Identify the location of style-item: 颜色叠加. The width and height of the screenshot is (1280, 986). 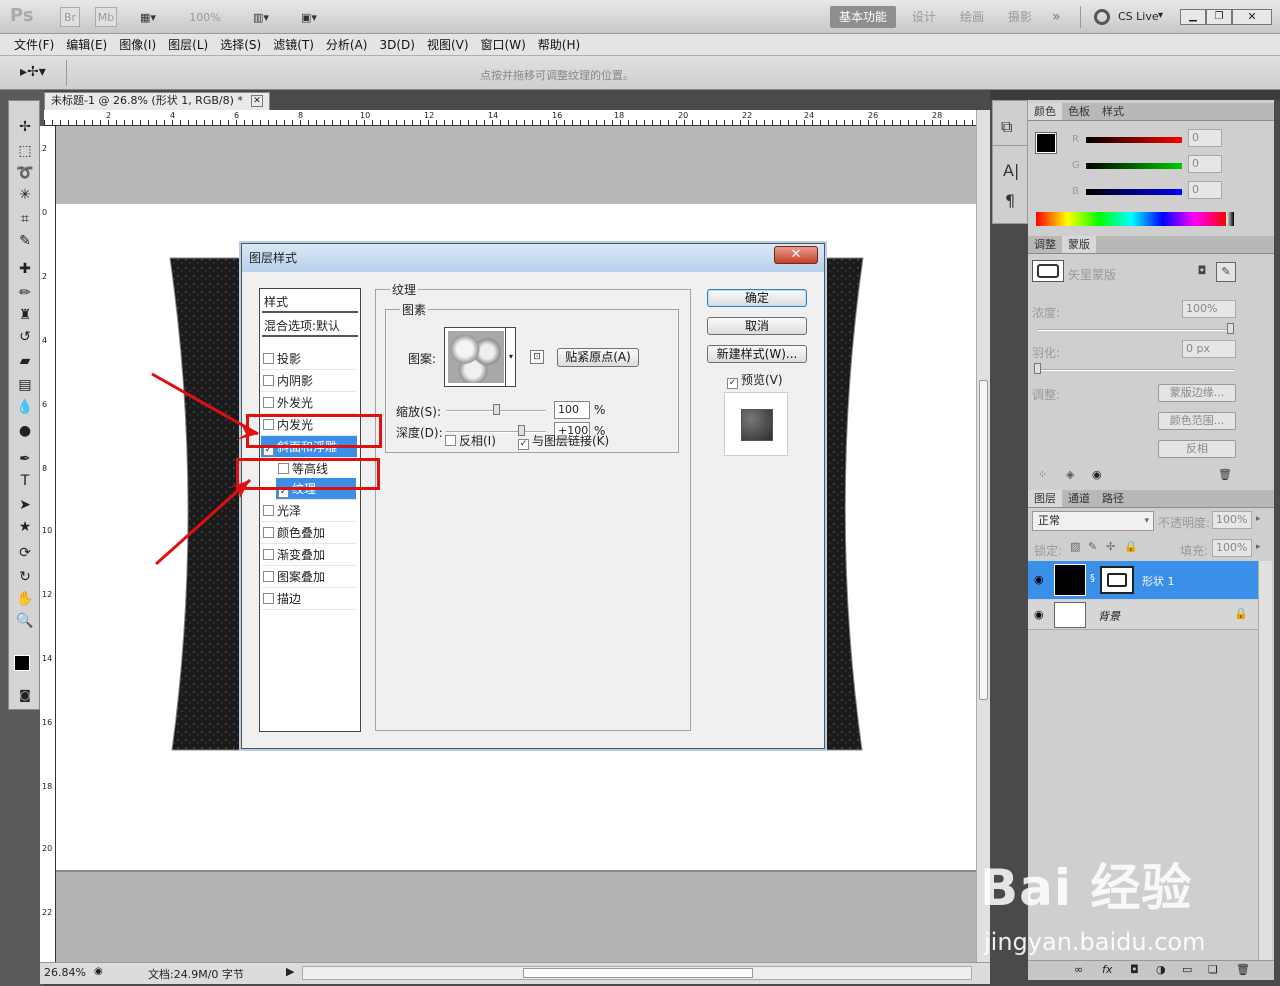
(309, 533).